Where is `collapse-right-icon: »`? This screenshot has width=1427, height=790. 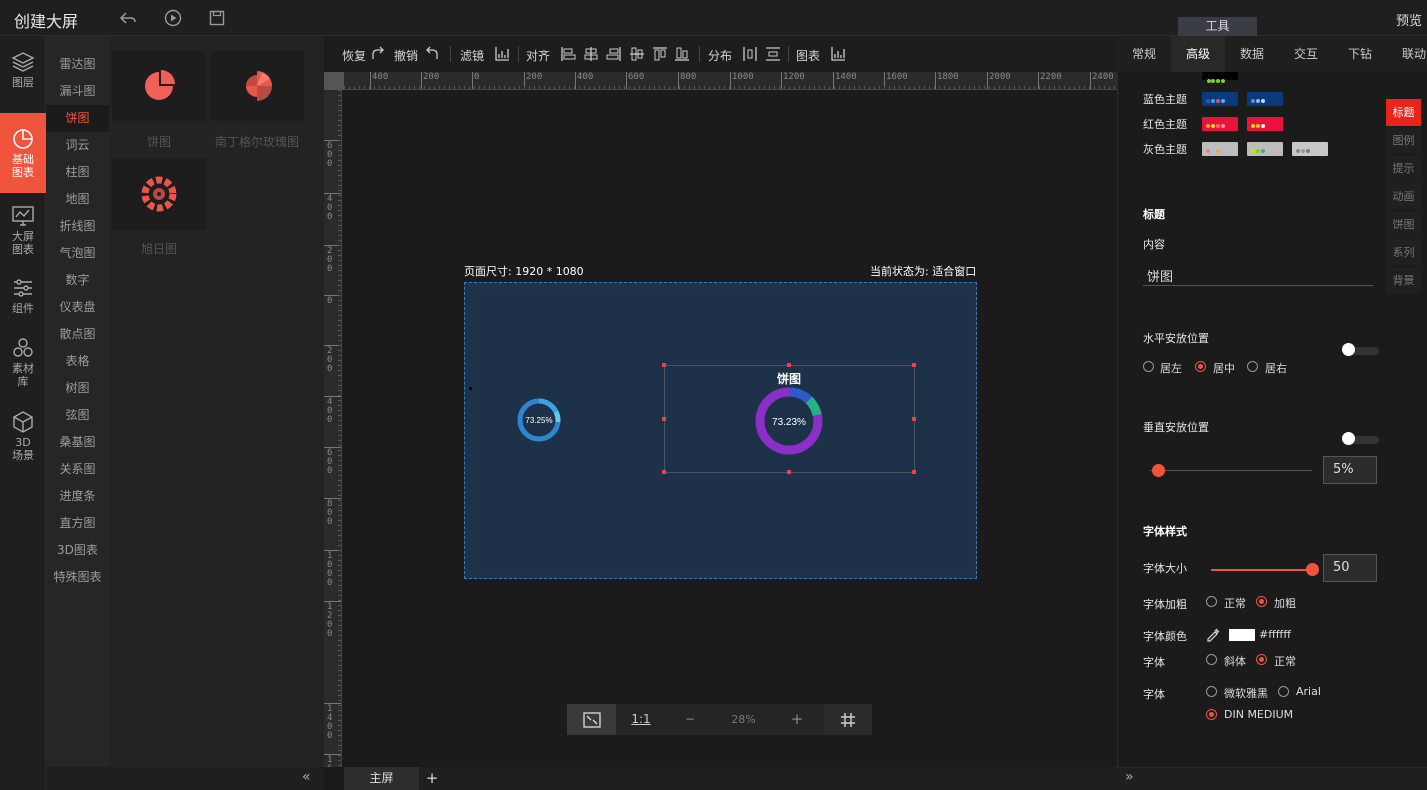
collapse-right-icon: » is located at coordinates (1129, 777).